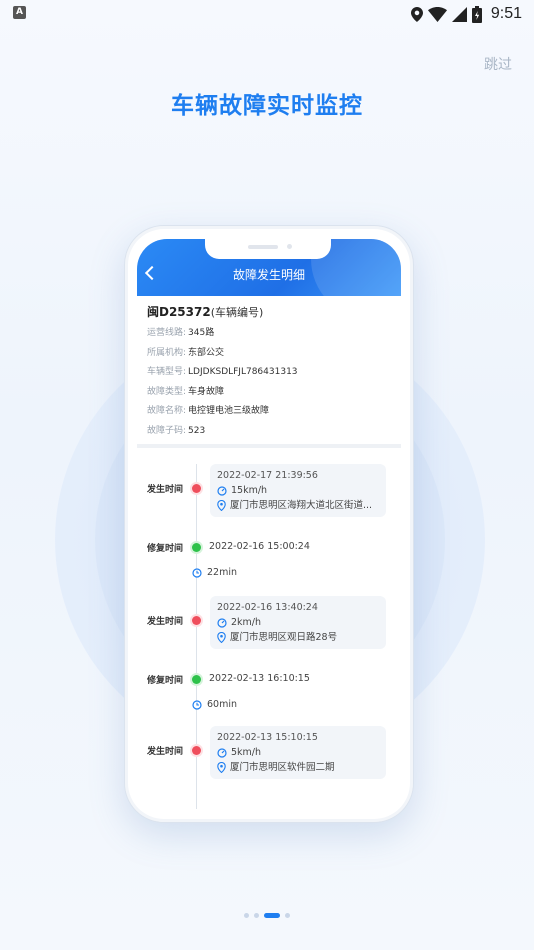 This screenshot has height=950, width=534. What do you see at coordinates (167, 352) in the screenshot?
I see `info-key: 所属机构:` at bounding box center [167, 352].